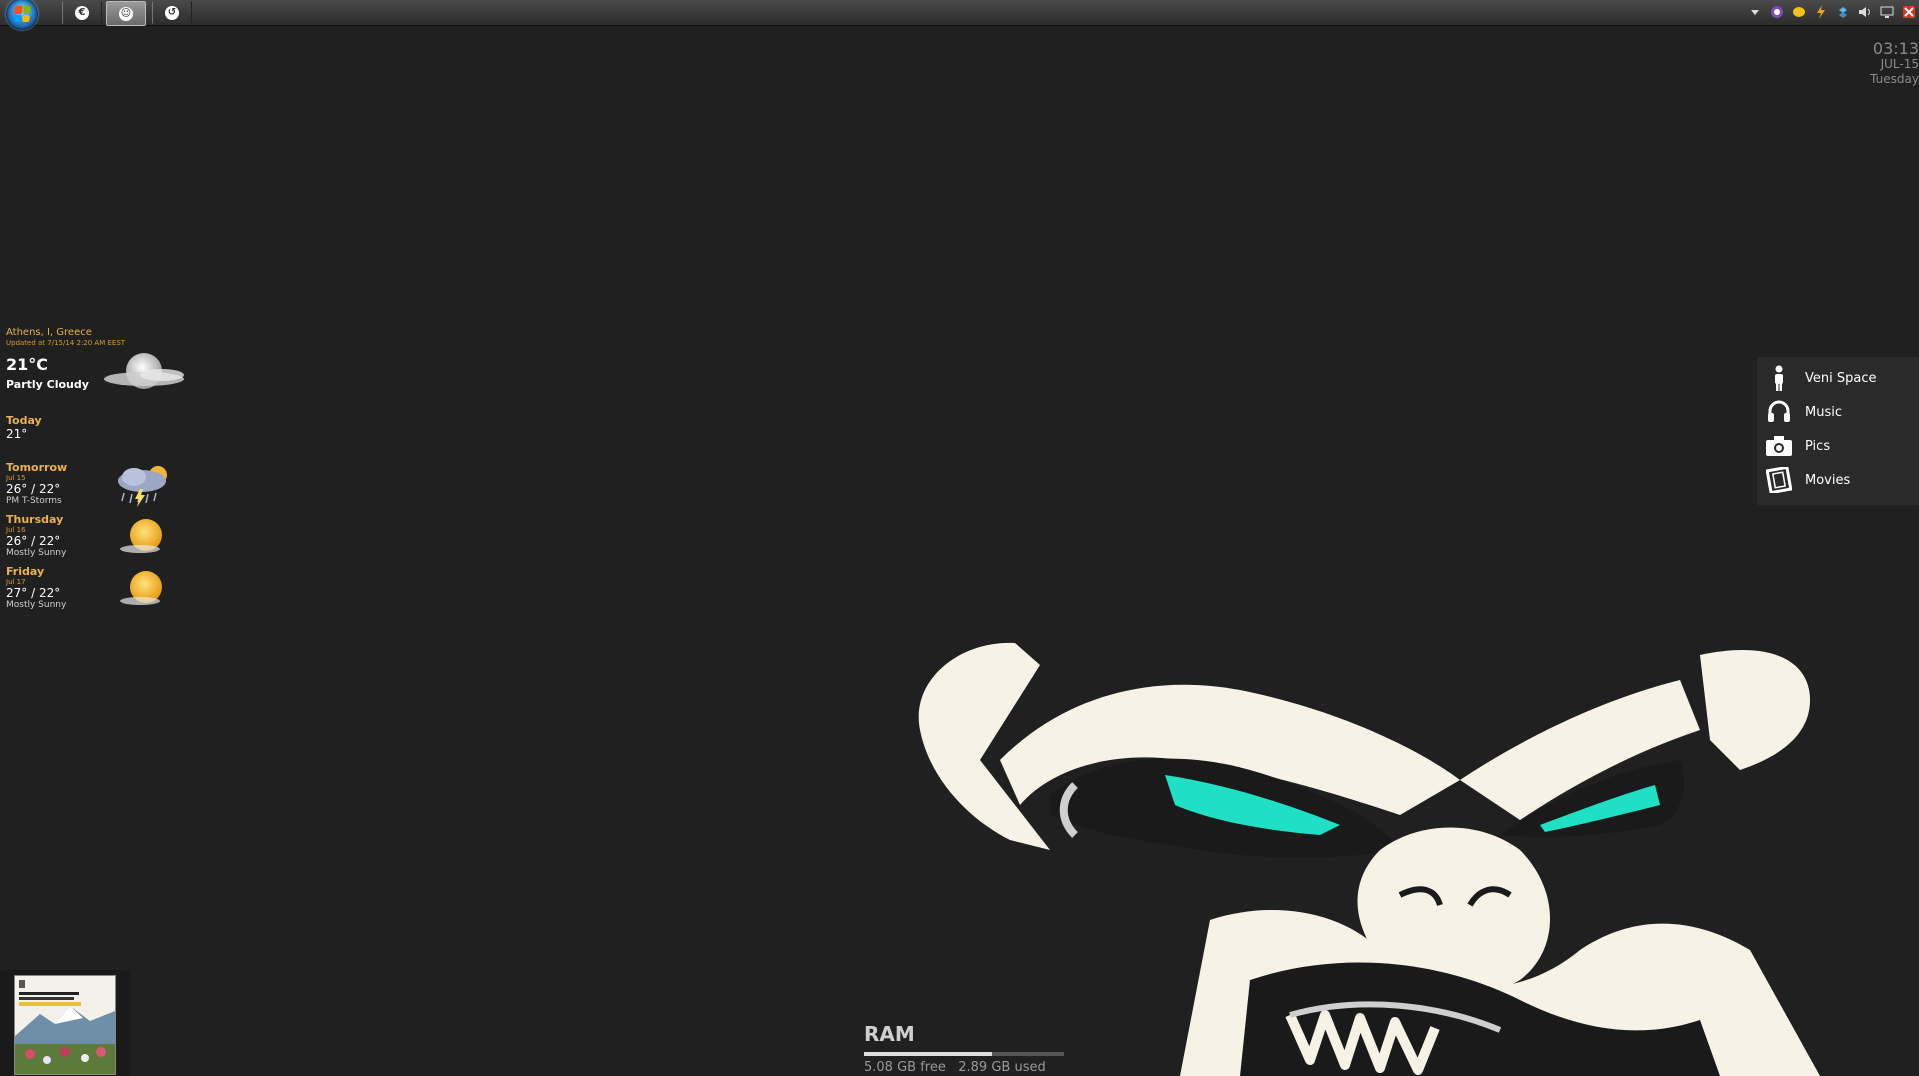 The height and width of the screenshot is (1076, 1919). What do you see at coordinates (1909, 12) in the screenshot?
I see `flag-icon` at bounding box center [1909, 12].